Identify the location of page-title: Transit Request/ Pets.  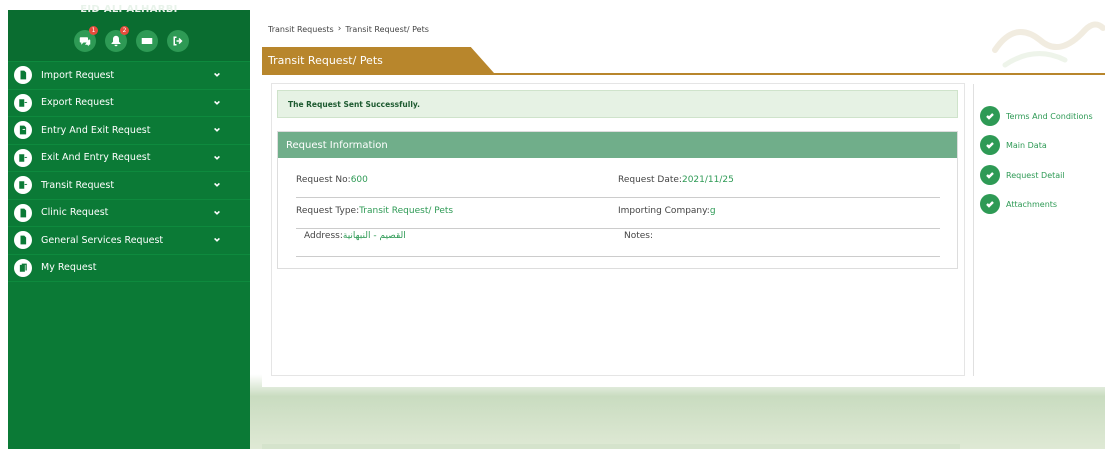
(378, 60).